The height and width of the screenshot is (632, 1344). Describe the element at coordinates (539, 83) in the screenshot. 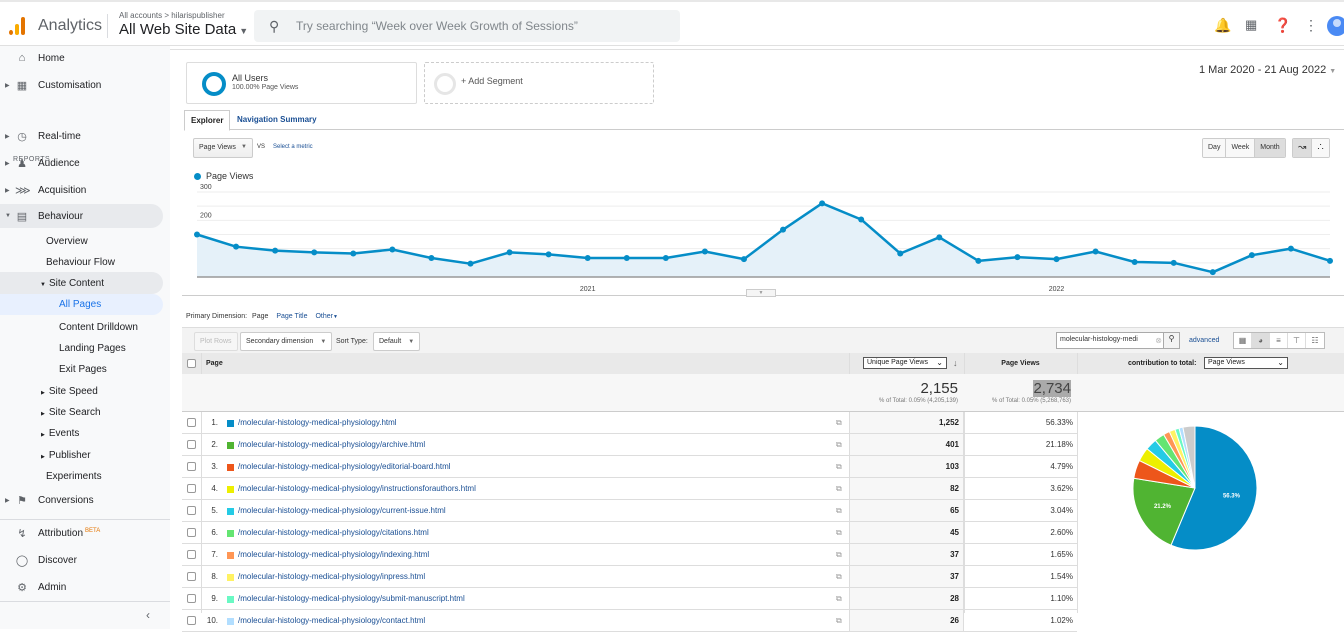

I see `add-segment-button: + Add Segment` at that location.